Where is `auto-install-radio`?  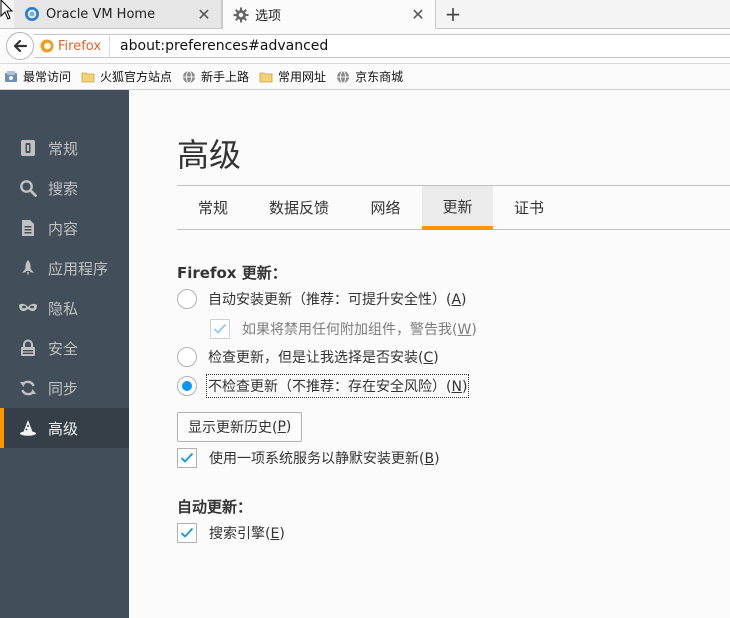 auto-install-radio is located at coordinates (187, 299).